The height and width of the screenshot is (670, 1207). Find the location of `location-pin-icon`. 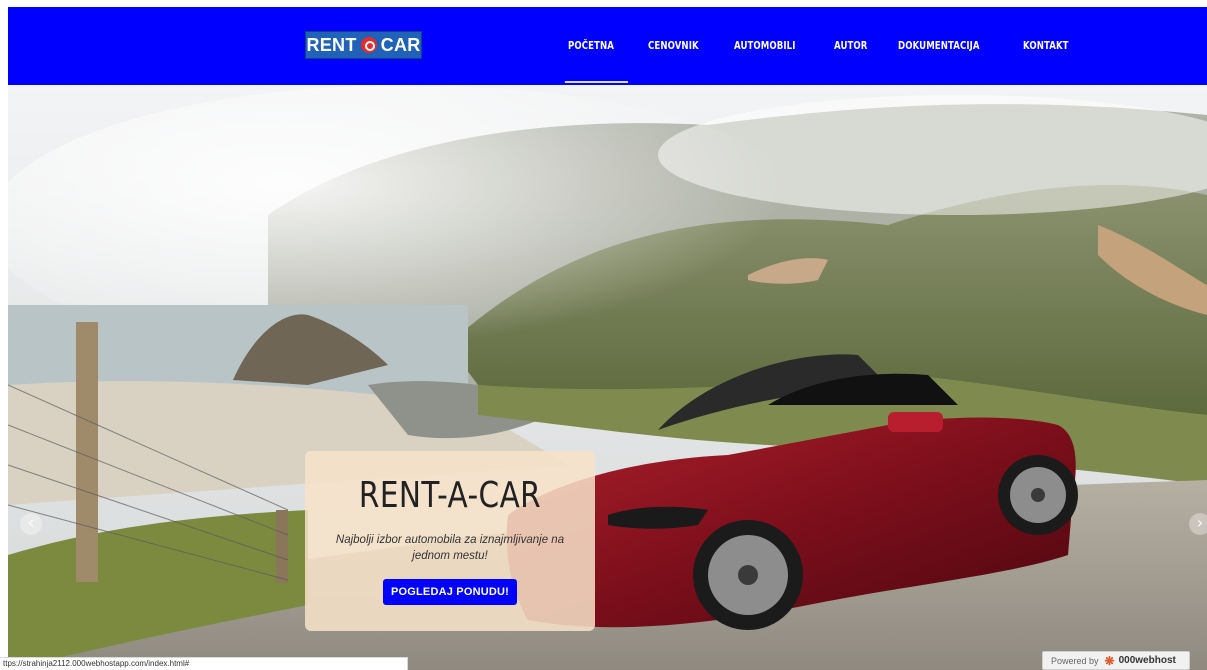

location-pin-icon is located at coordinates (368, 45).